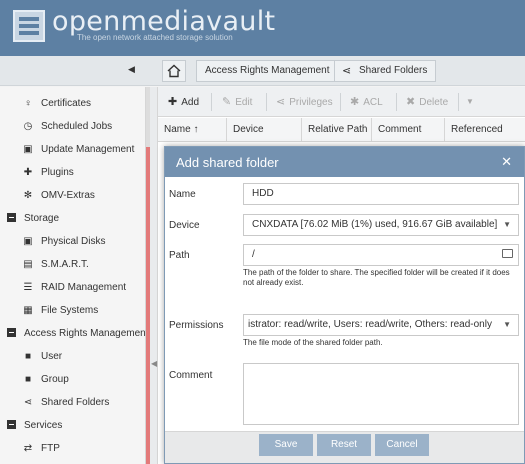 This screenshot has height=464, width=525. I want to click on sidebar-item-omv-extras: ✻ OMV-Extras, so click(58, 196).